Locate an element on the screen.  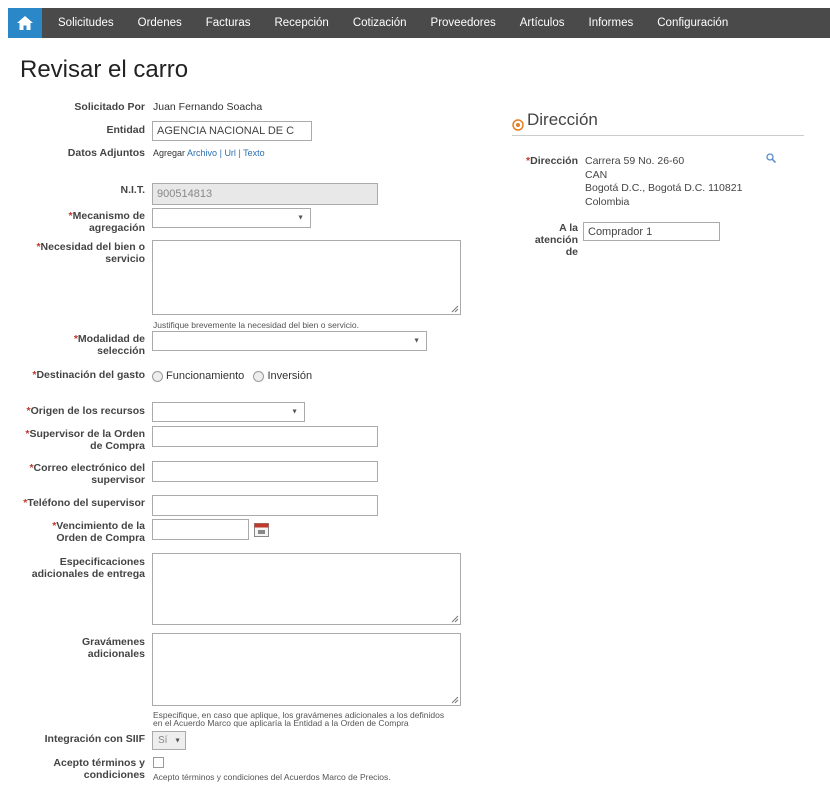
nit-input is located at coordinates (265, 194).